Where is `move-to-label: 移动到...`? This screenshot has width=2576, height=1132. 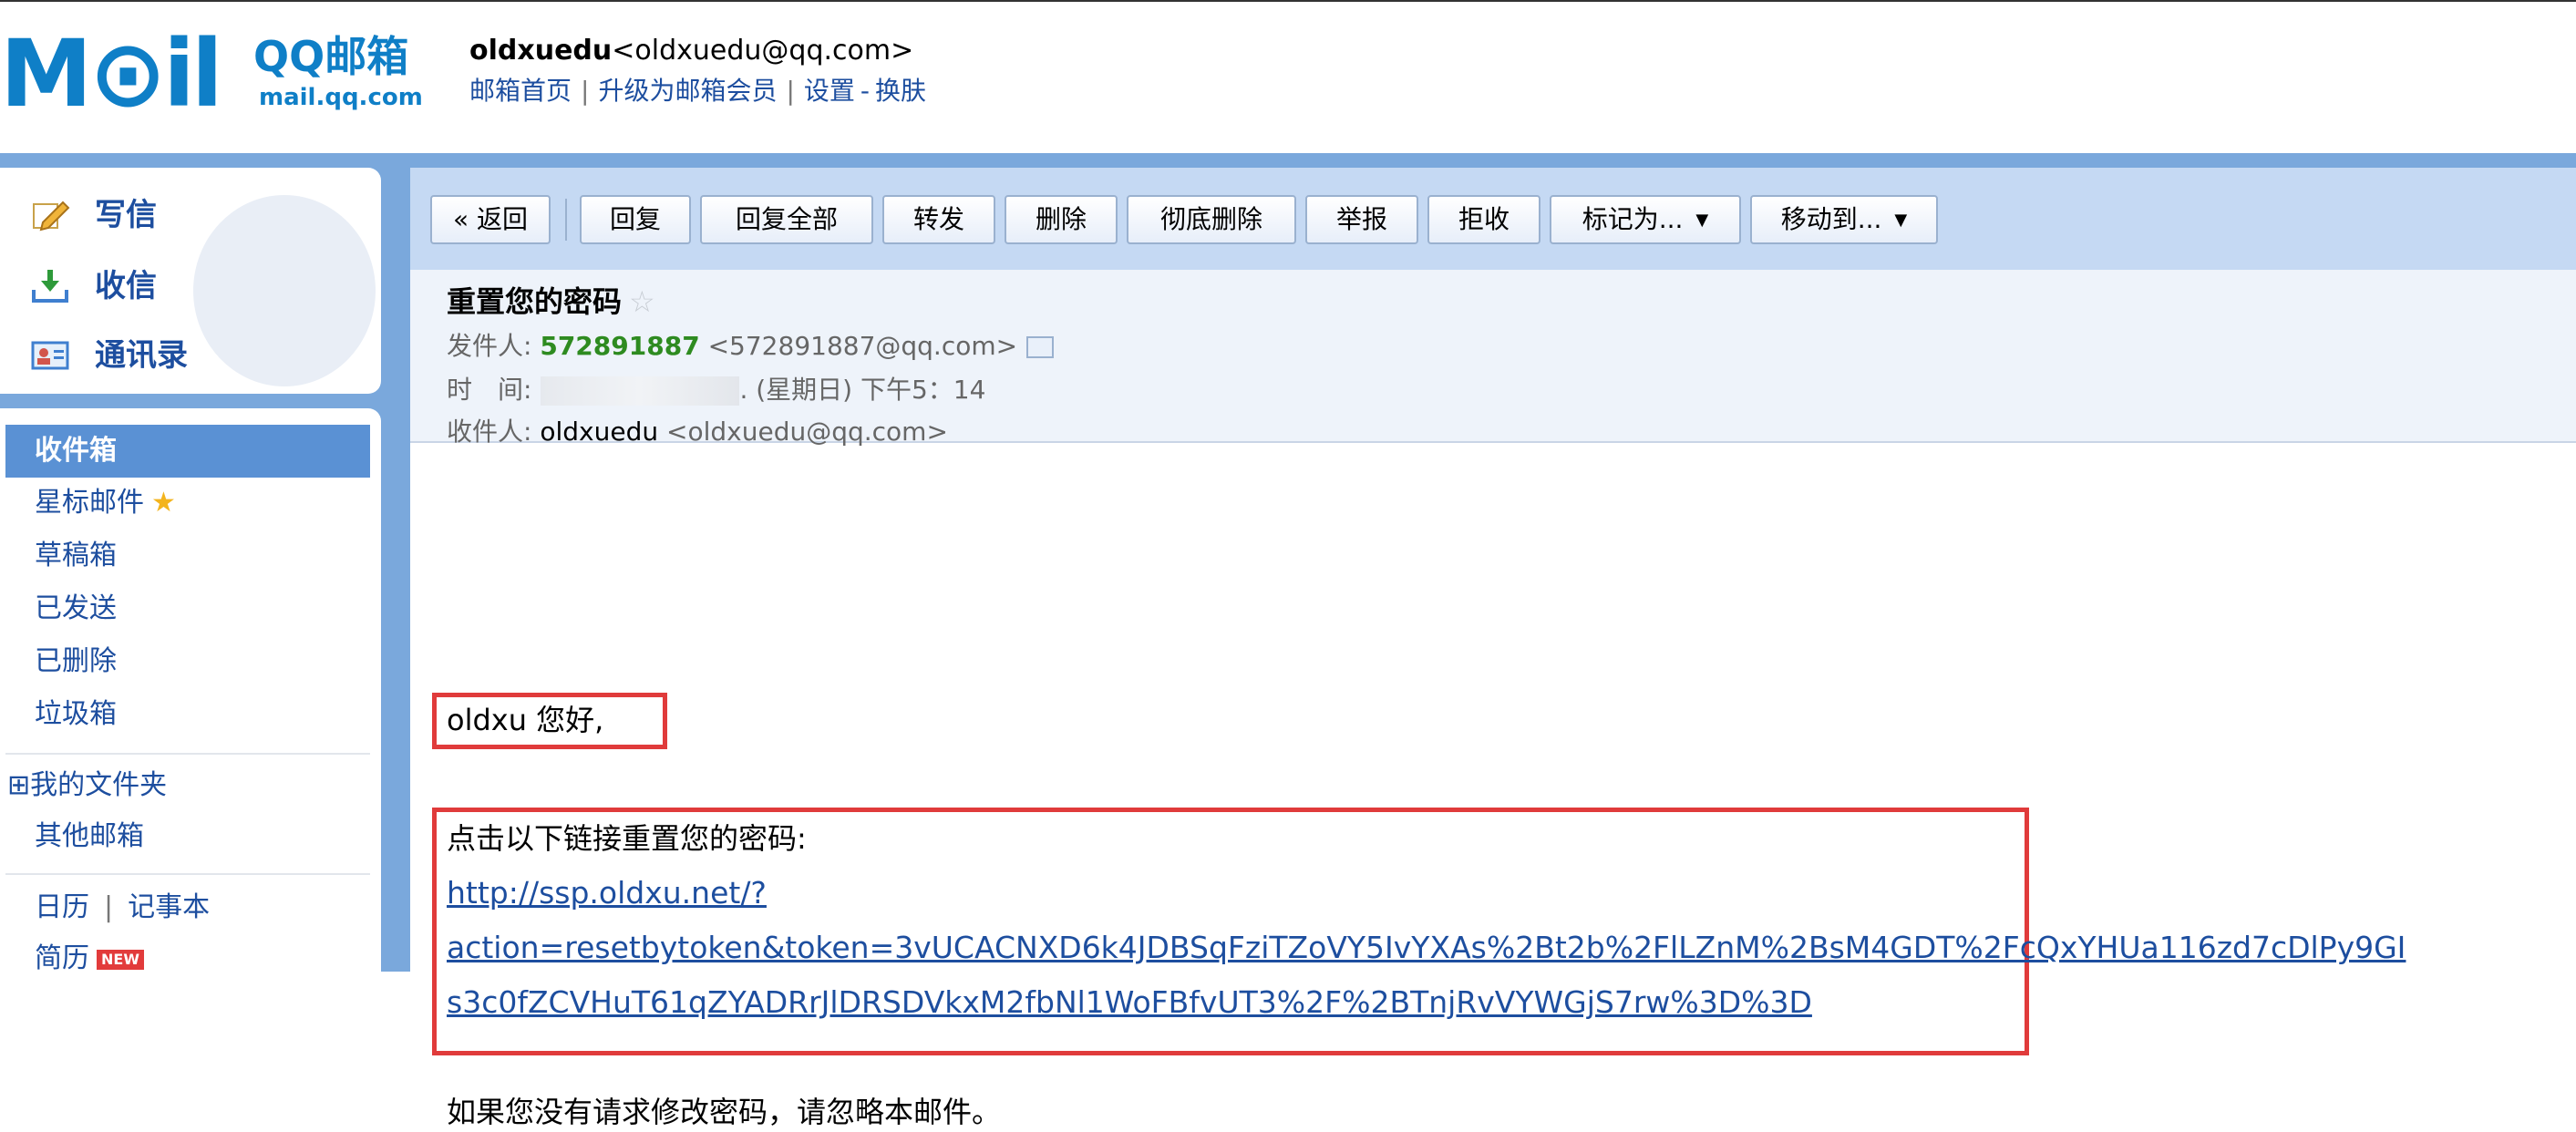 move-to-label: 移动到... is located at coordinates (1831, 219).